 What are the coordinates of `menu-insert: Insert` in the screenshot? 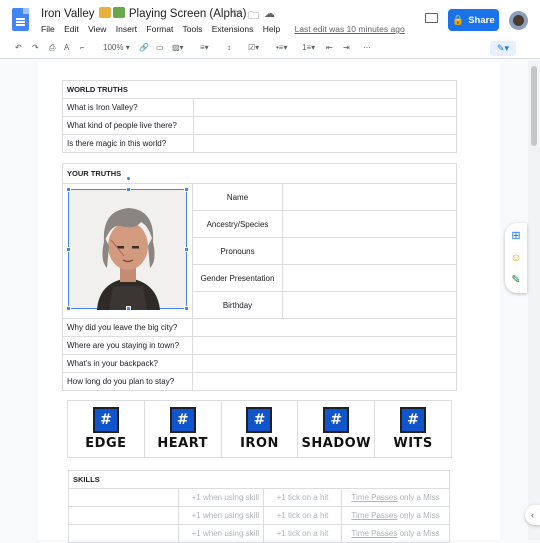 It's located at (126, 29).